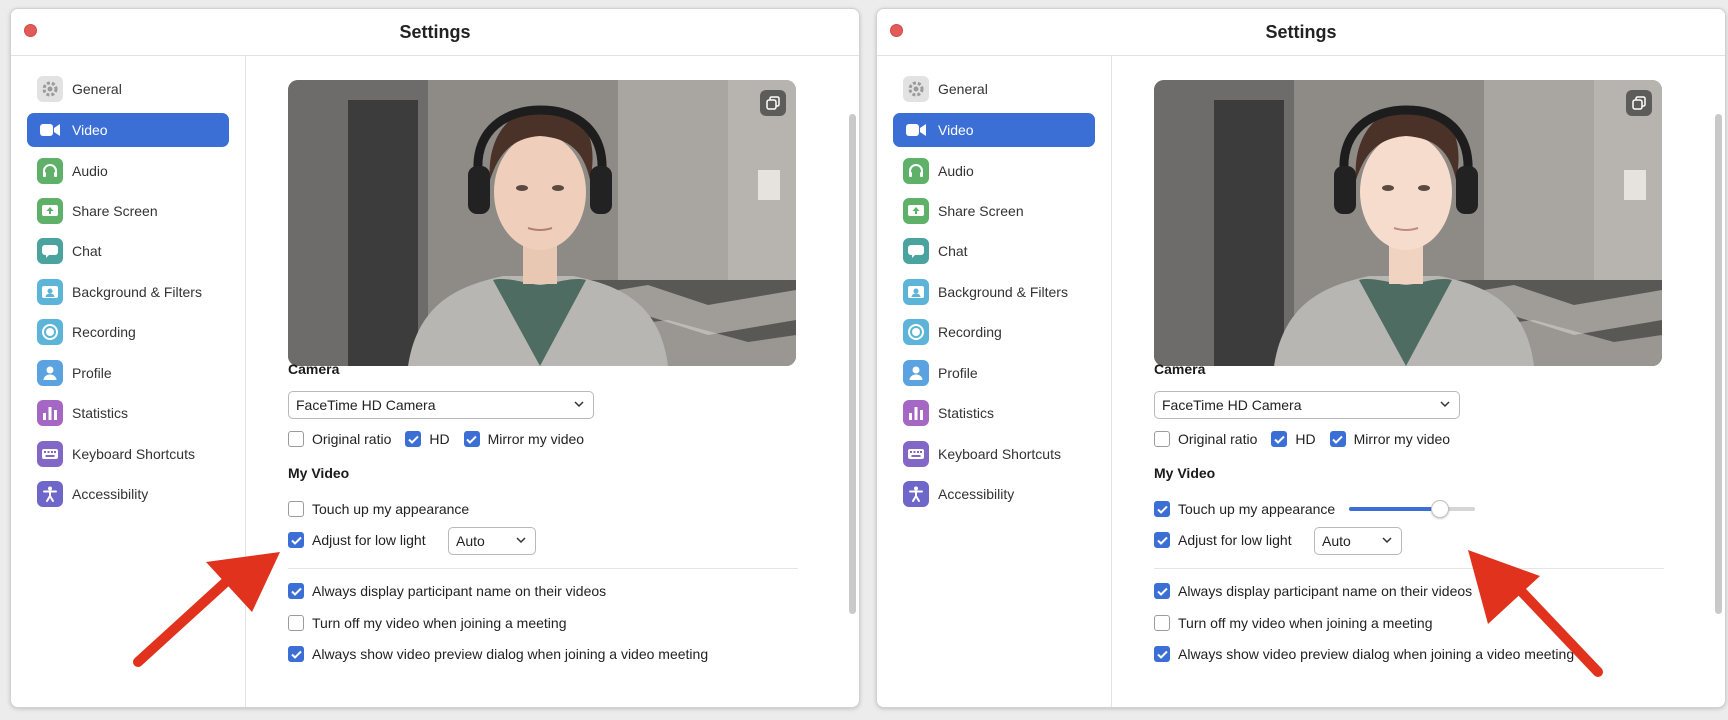 The width and height of the screenshot is (1728, 720). What do you see at coordinates (916, 130) in the screenshot?
I see `video-camera-icon` at bounding box center [916, 130].